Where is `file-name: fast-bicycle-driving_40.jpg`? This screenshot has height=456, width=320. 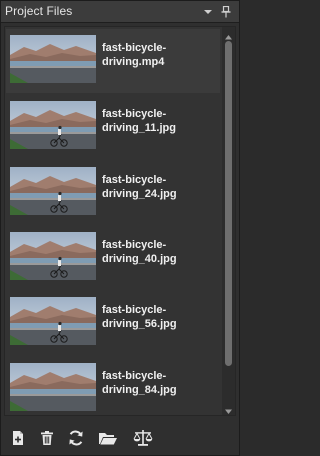 file-name: fast-bicycle-driving_40.jpg is located at coordinates (139, 252).